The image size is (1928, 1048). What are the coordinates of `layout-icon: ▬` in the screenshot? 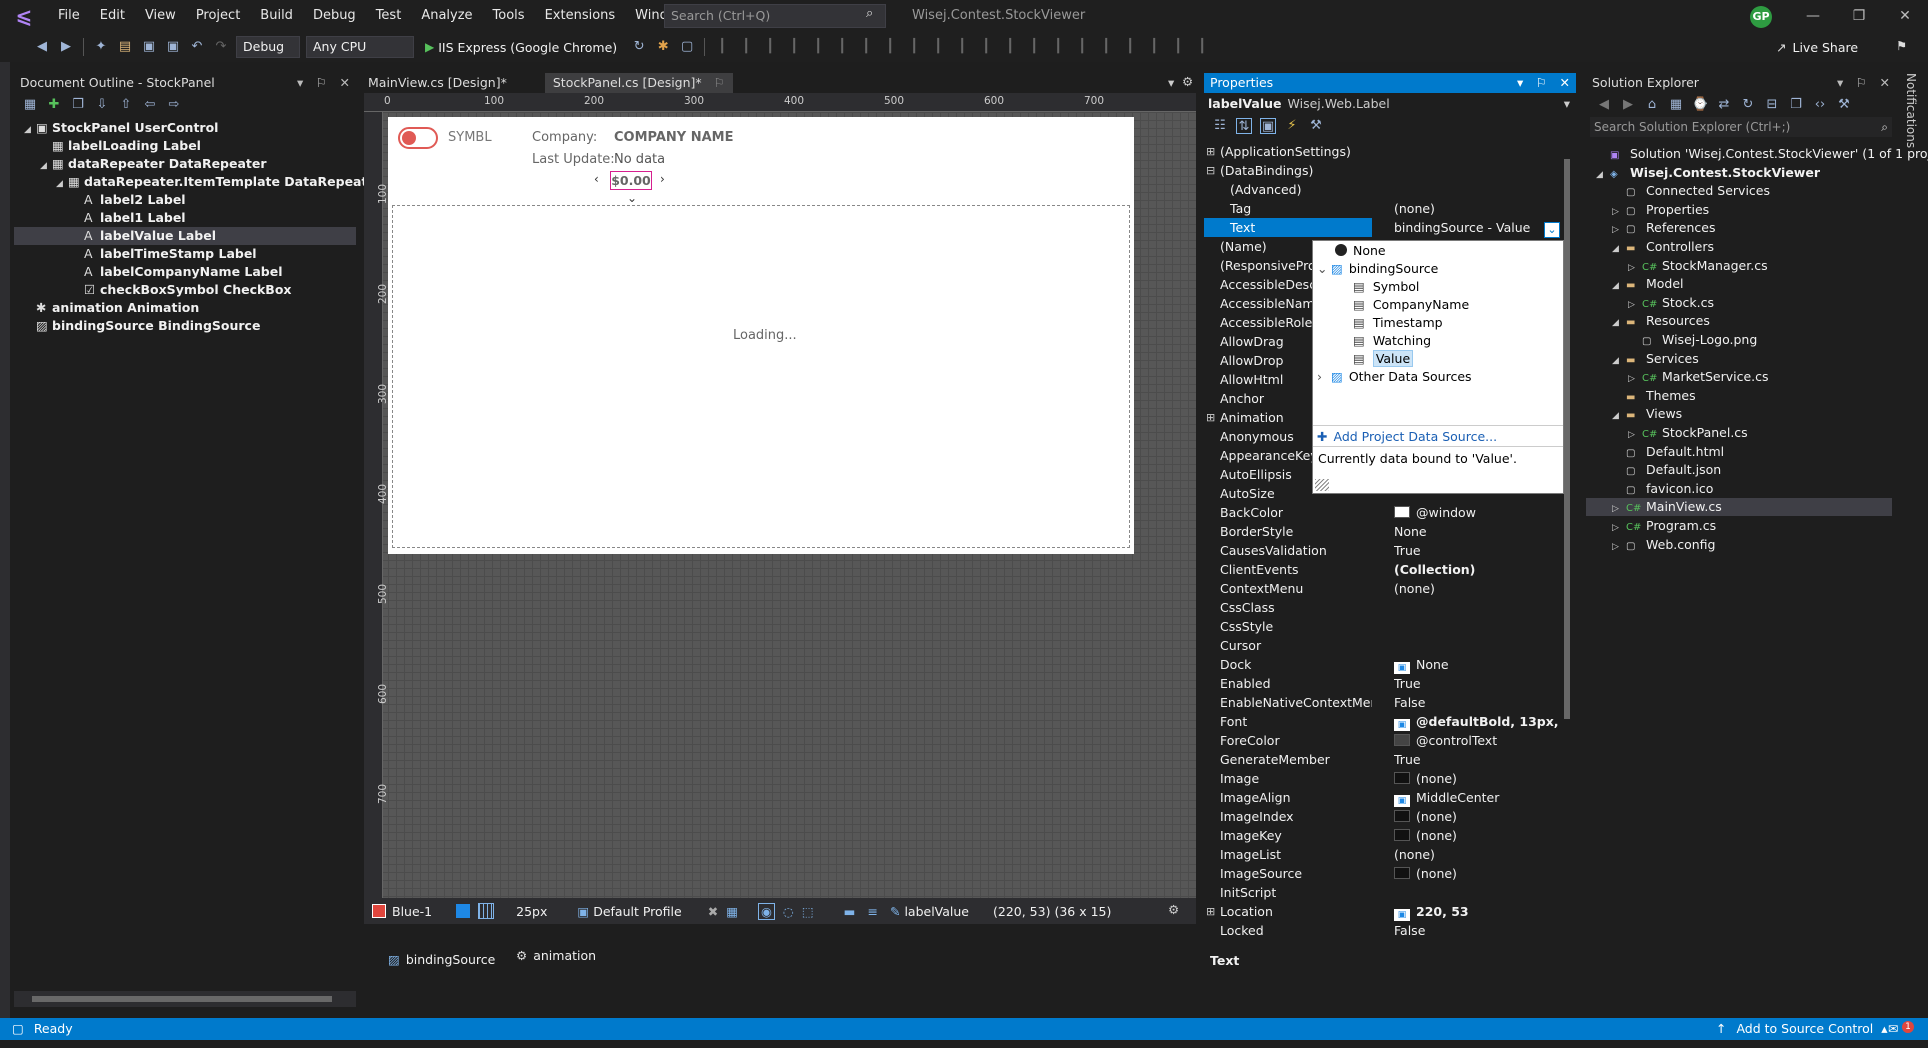 It's located at (850, 911).